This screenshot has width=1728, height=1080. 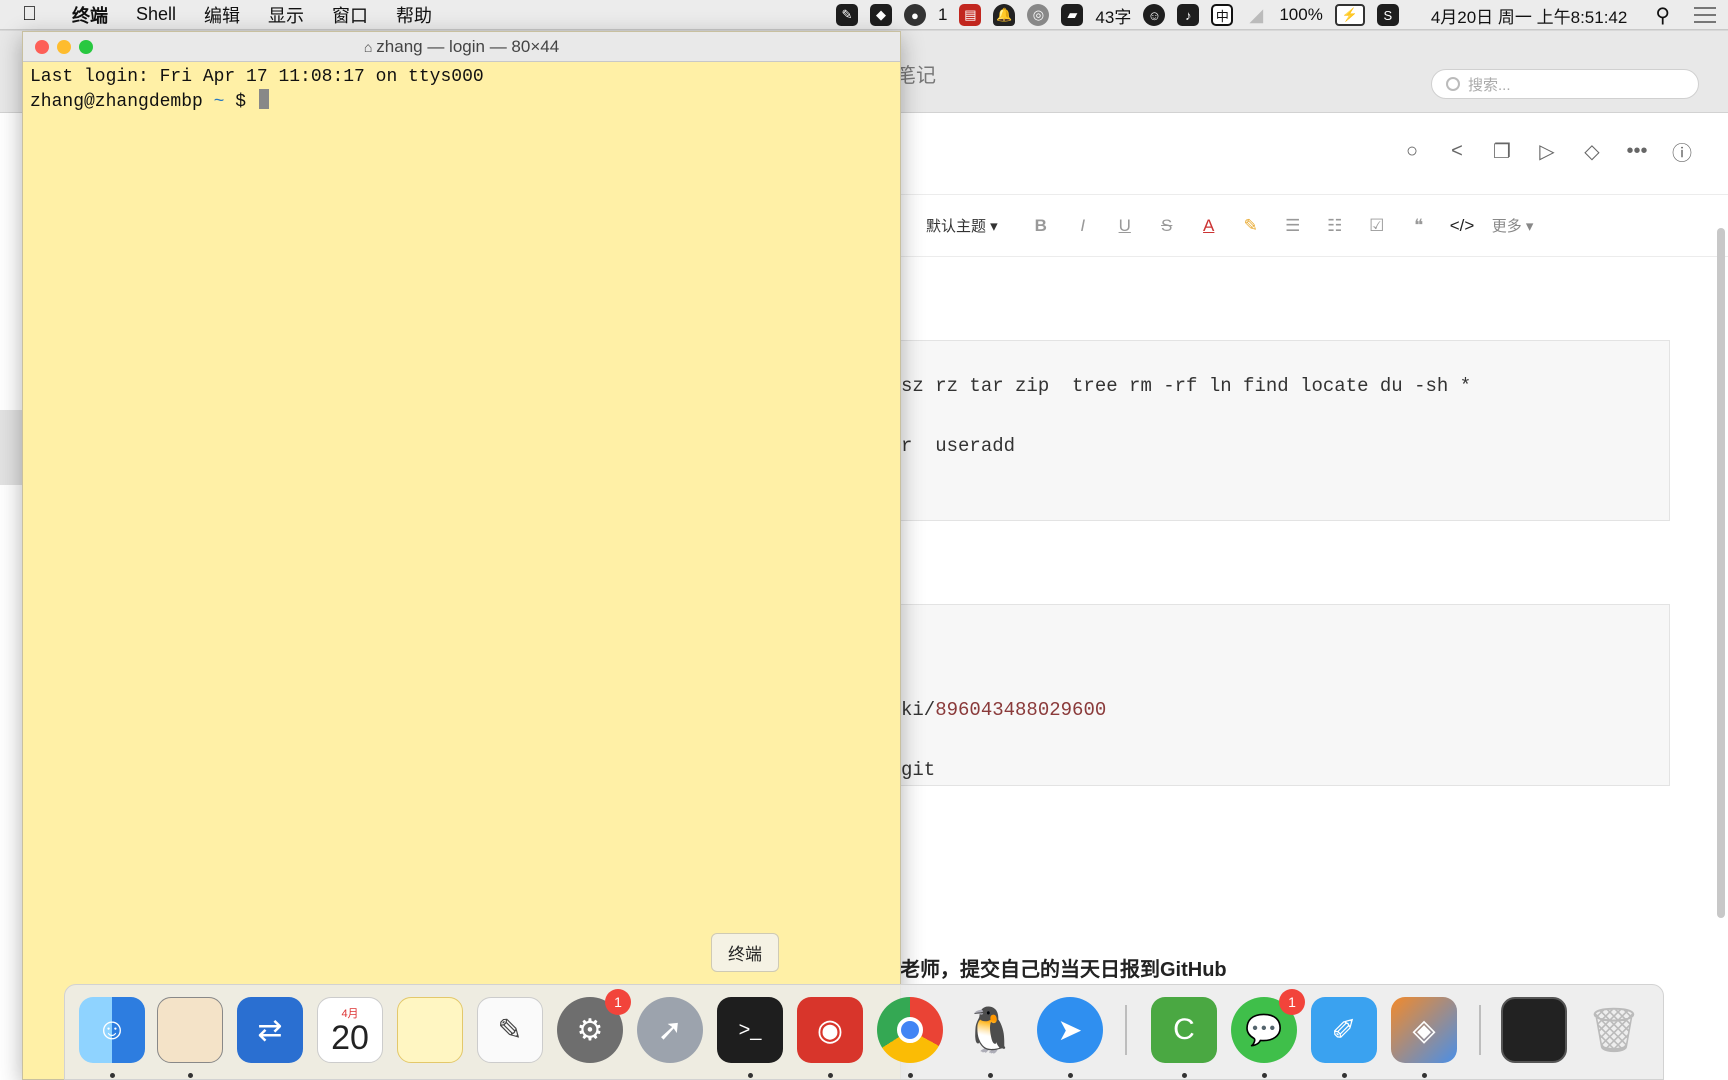 I want to click on more-label: 更多, so click(x=1506, y=226).